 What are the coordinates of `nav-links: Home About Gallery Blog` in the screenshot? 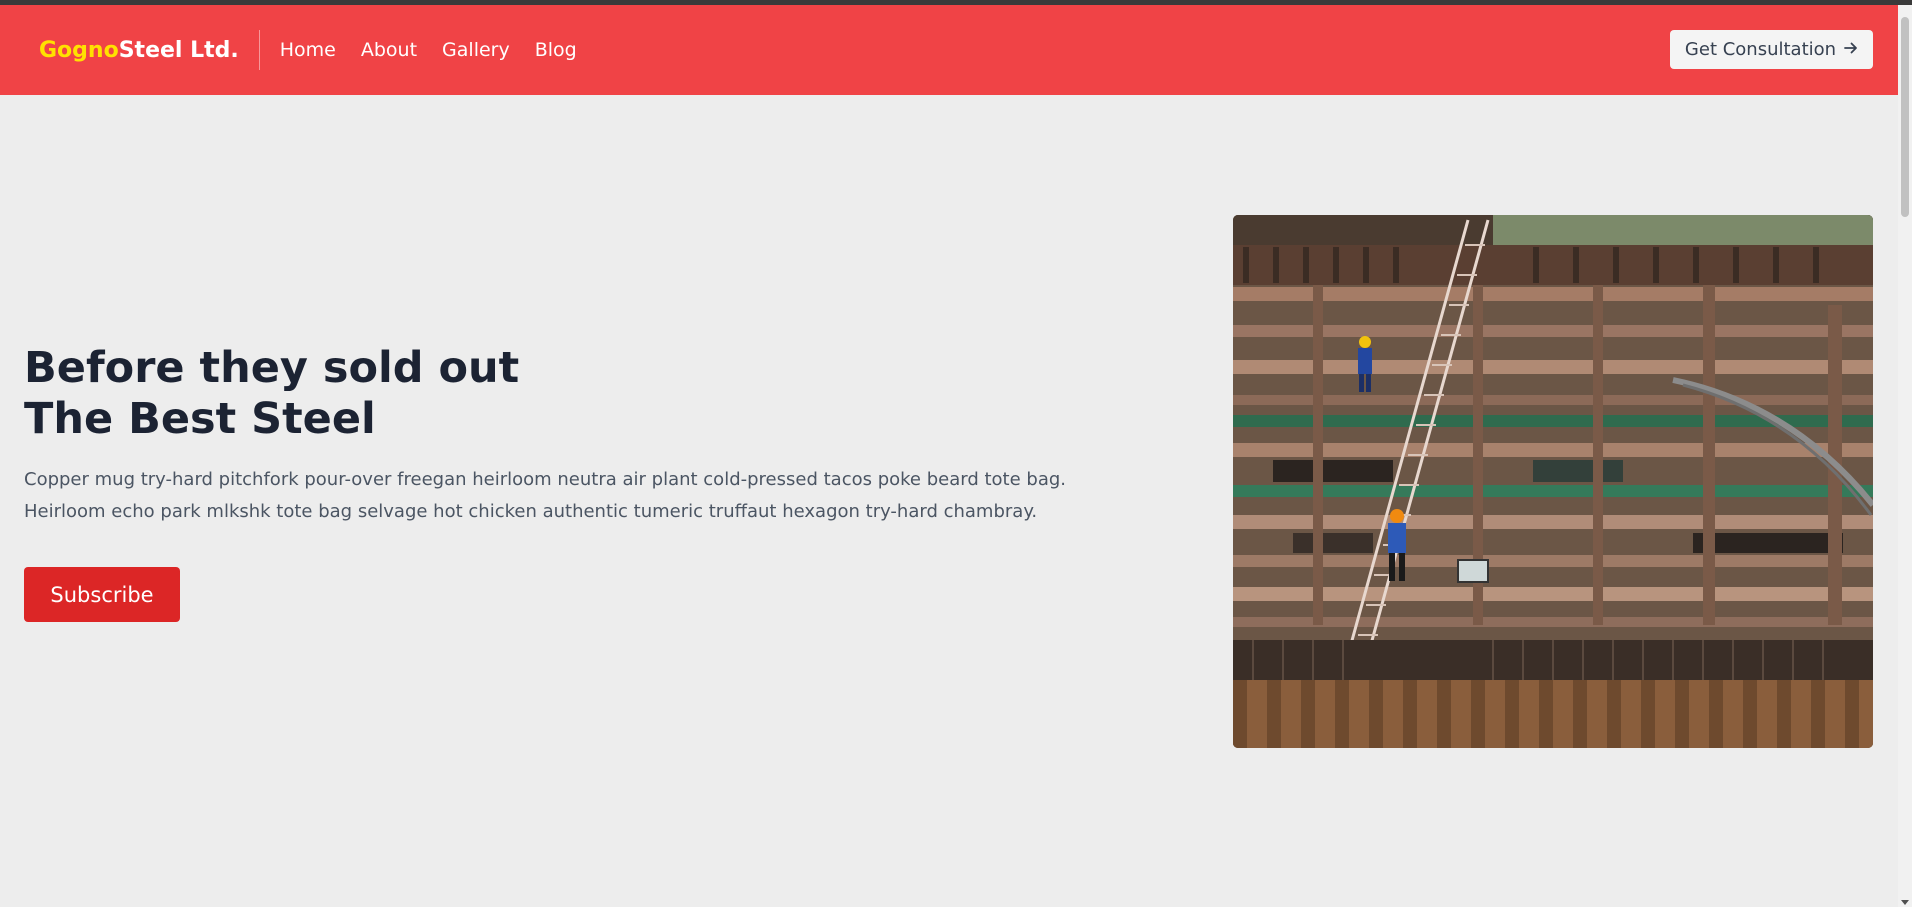 It's located at (441, 50).